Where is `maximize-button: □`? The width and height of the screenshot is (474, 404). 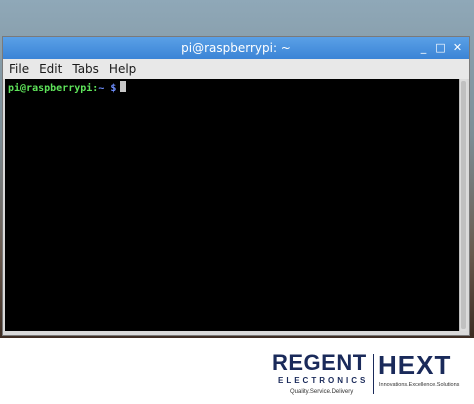
maximize-button: □ is located at coordinates (440, 47).